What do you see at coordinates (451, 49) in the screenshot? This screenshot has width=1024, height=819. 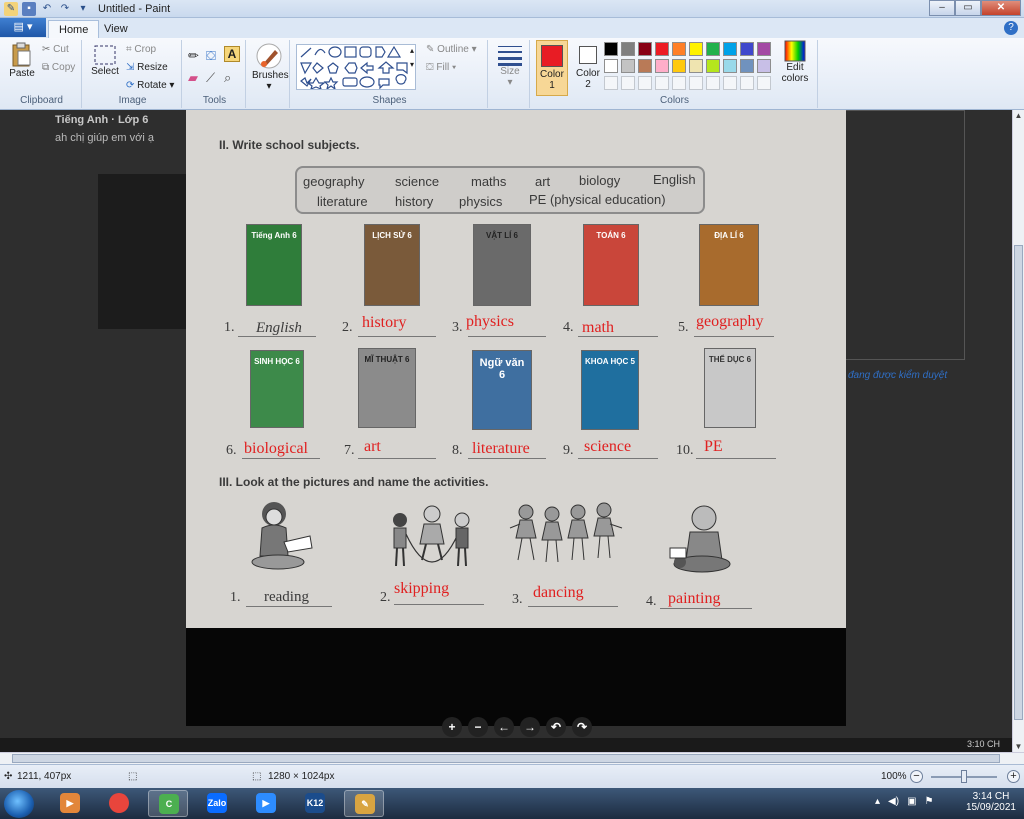 I see `outline-button: ✎ Outline ▾` at bounding box center [451, 49].